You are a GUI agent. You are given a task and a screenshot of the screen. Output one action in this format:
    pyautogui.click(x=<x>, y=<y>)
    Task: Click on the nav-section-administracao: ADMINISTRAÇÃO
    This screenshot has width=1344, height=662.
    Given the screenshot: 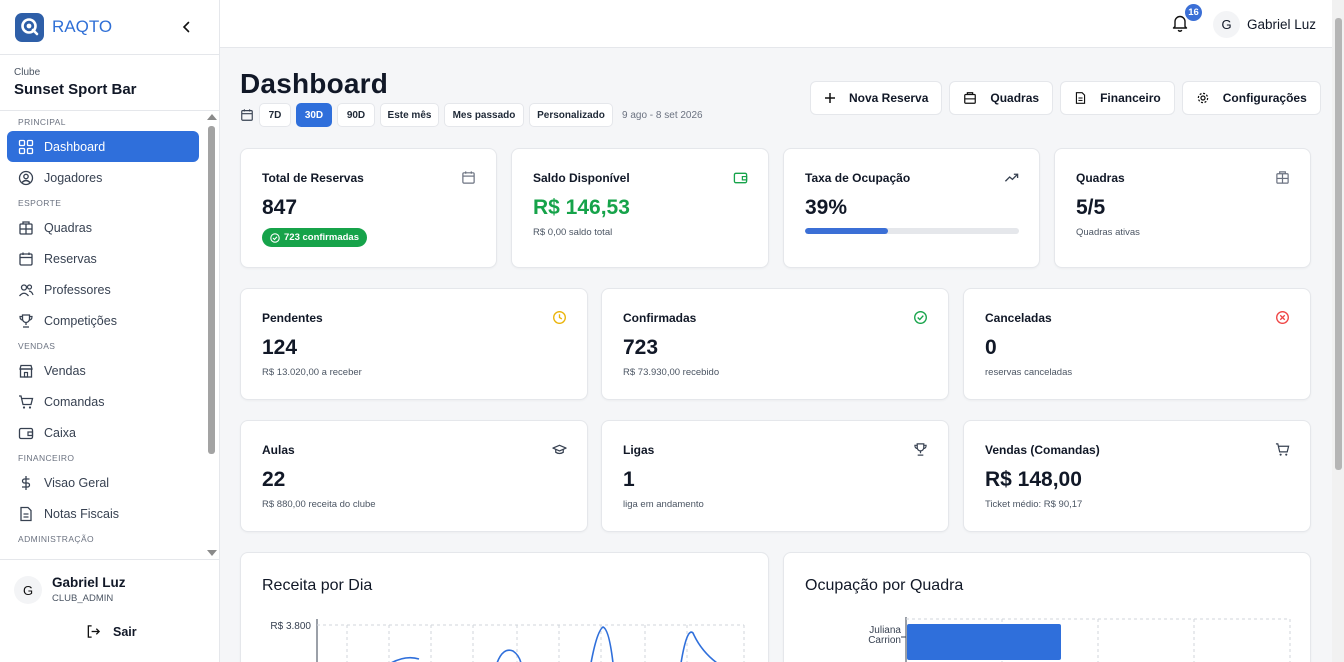 What is the action you would take?
    pyautogui.click(x=56, y=539)
    